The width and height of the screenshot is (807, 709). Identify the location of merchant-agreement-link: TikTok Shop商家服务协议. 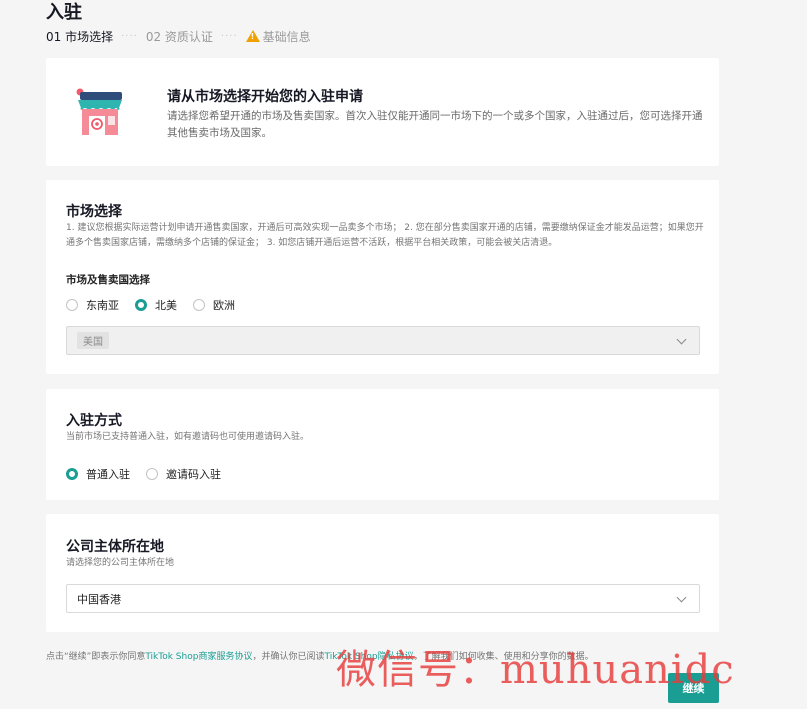
(198, 657).